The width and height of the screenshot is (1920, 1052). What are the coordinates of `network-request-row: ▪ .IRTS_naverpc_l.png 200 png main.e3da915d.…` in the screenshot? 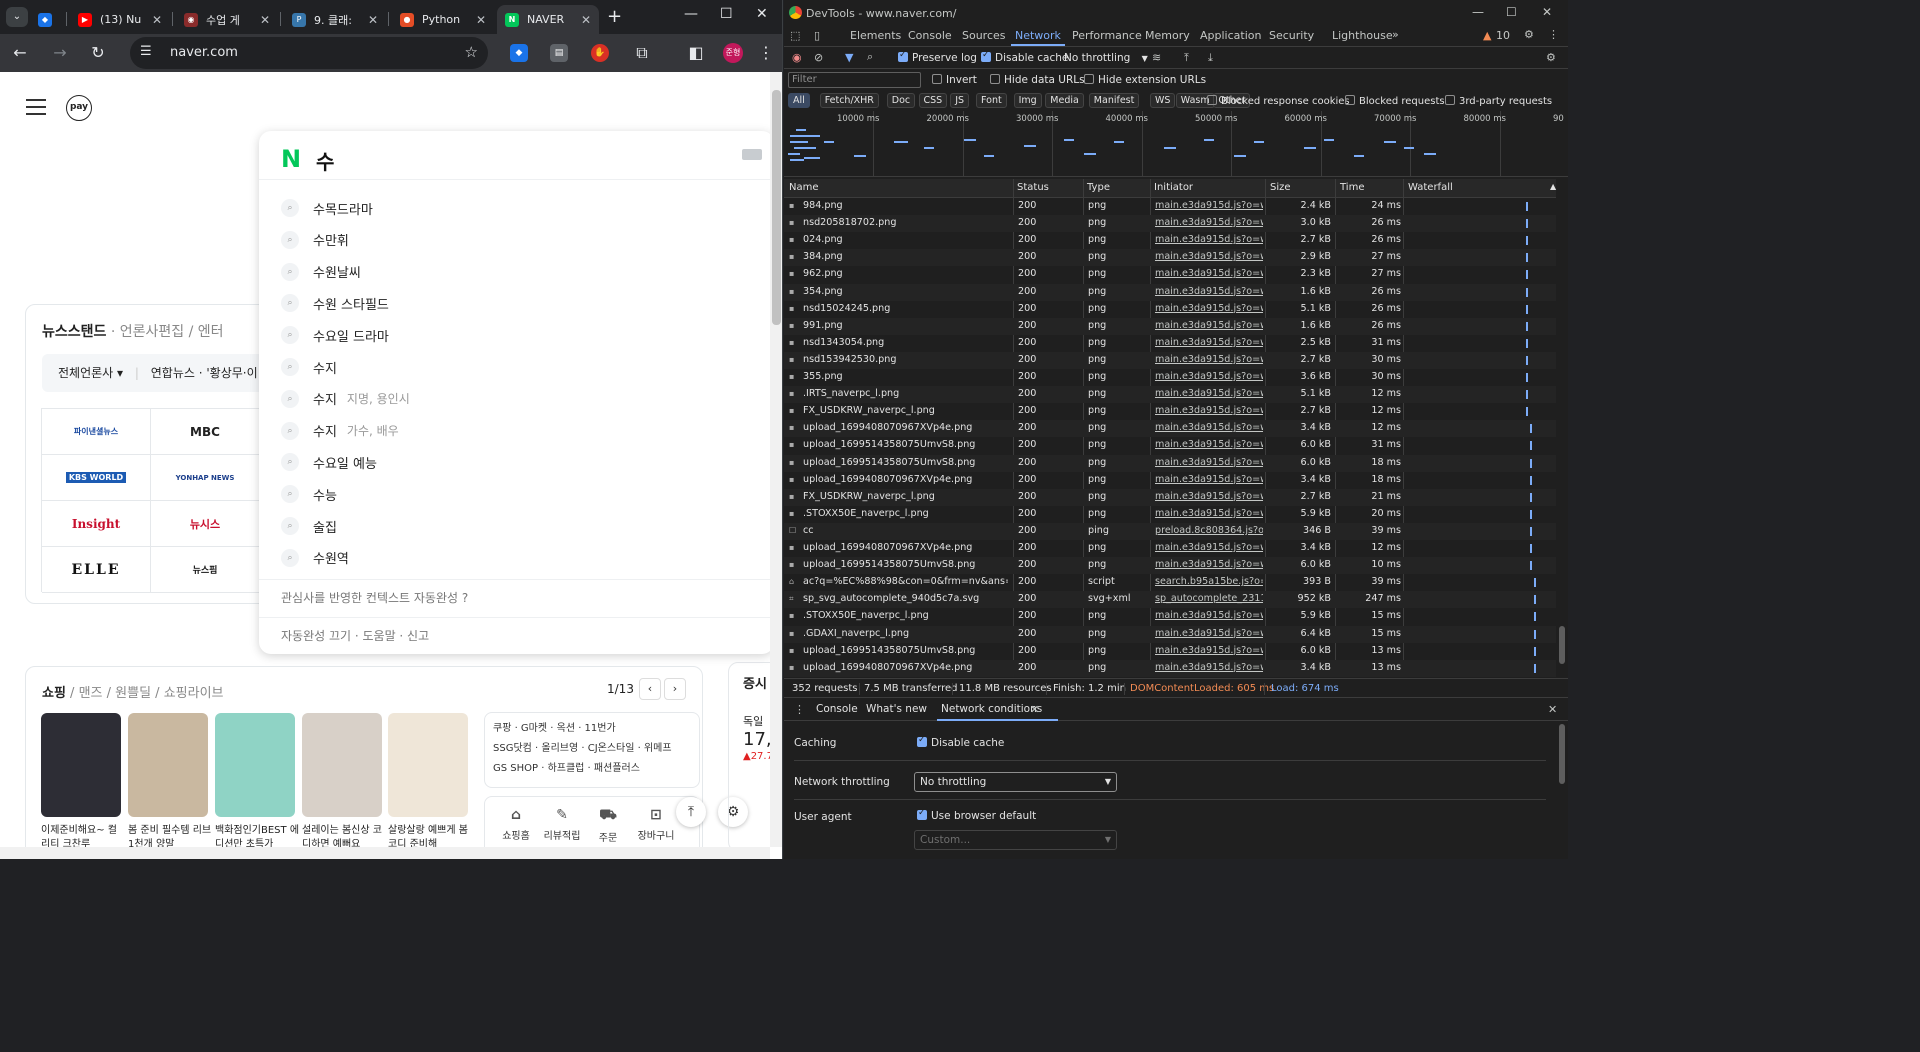 It's located at (1170, 395).